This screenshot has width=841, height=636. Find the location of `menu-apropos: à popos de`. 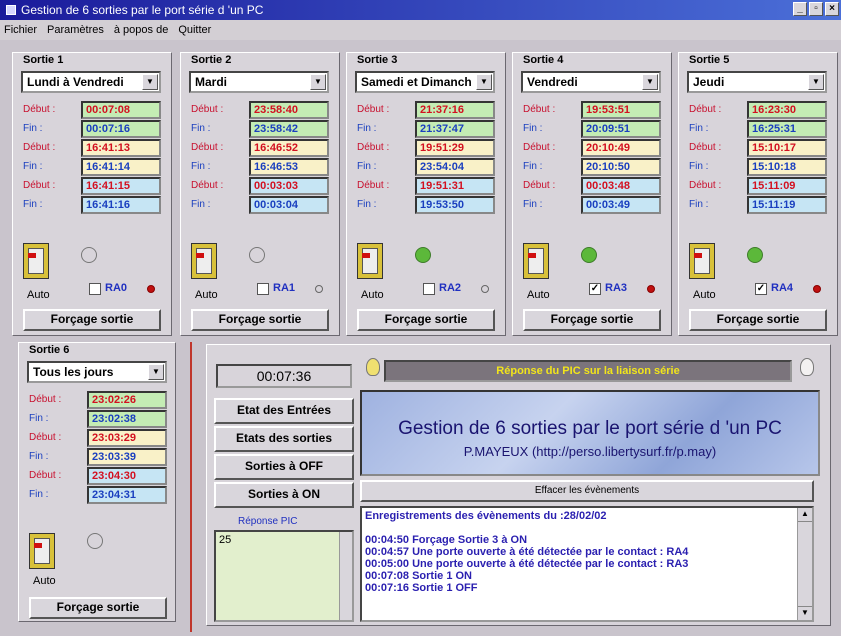

menu-apropos: à popos de is located at coordinates (141, 30).